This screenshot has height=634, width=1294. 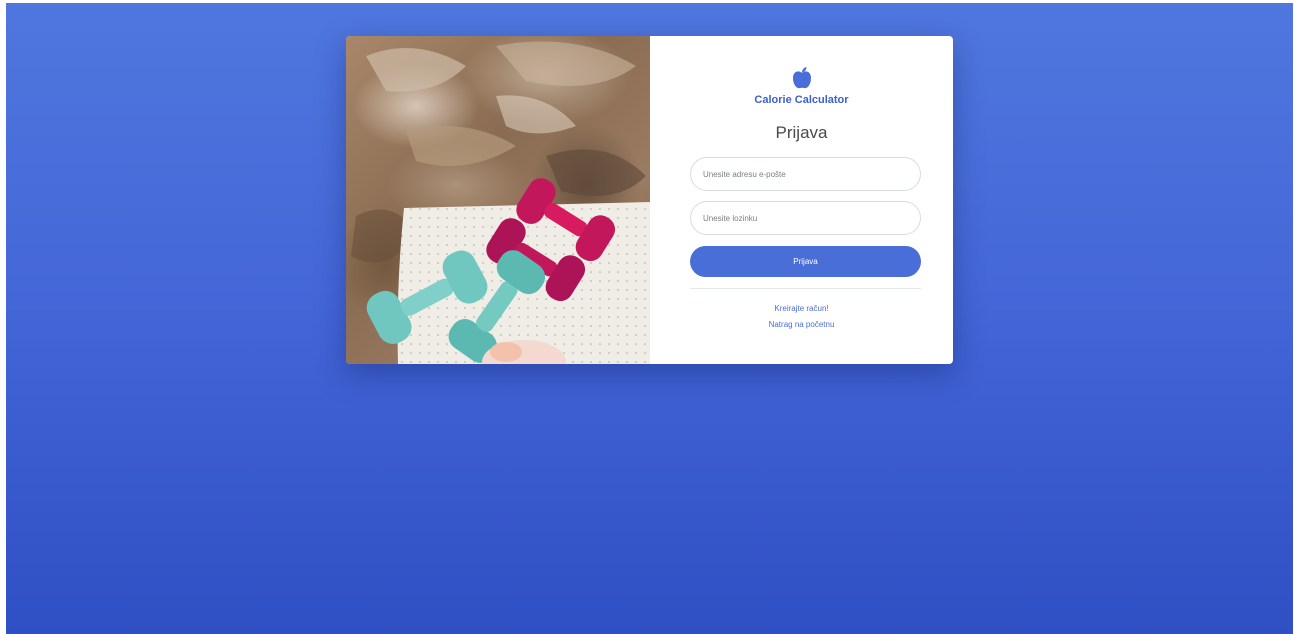 I want to click on register-link: Kreirajte račun!, so click(x=801, y=308).